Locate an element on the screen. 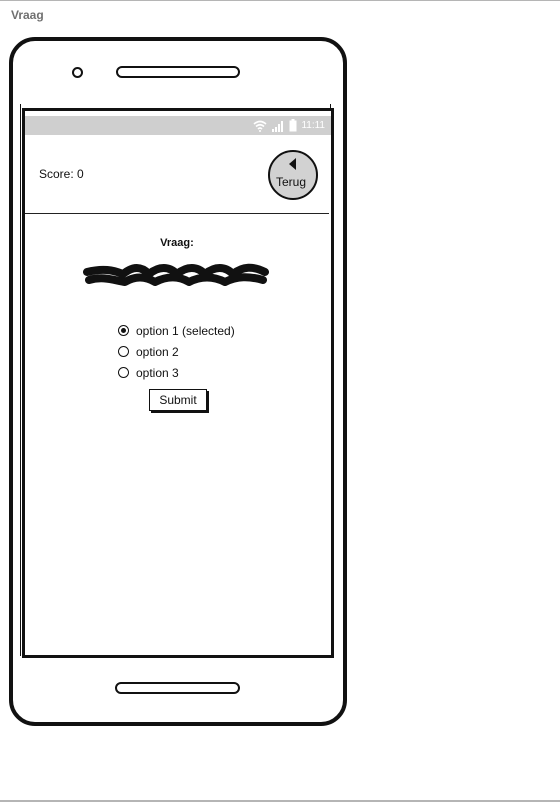 This screenshot has height=803, width=560. submit-button: Submit is located at coordinates (178, 400).